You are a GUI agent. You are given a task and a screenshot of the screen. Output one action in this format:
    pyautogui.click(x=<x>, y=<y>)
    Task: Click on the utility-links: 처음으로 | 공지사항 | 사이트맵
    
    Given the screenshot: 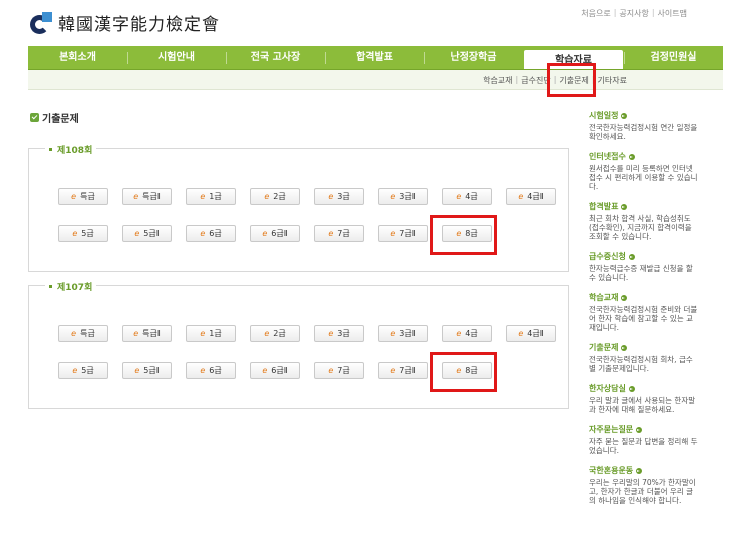 What is the action you would take?
    pyautogui.click(x=634, y=13)
    